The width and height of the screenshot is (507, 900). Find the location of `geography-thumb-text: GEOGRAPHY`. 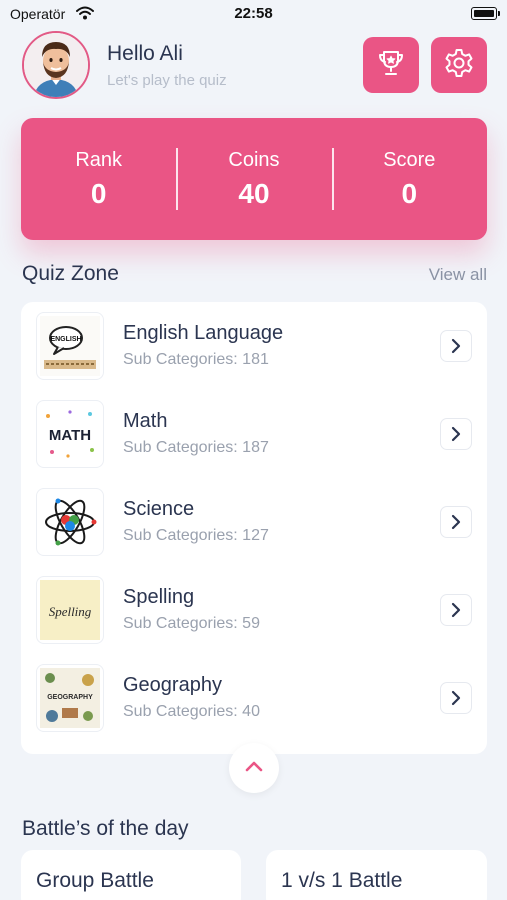

geography-thumb-text: GEOGRAPHY is located at coordinates (70, 697).